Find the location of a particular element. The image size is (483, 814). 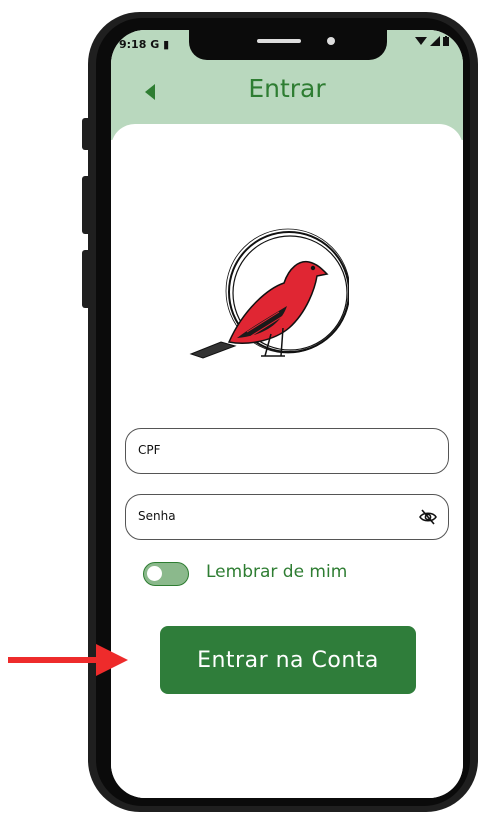

toggle-knob is located at coordinates (154, 573).